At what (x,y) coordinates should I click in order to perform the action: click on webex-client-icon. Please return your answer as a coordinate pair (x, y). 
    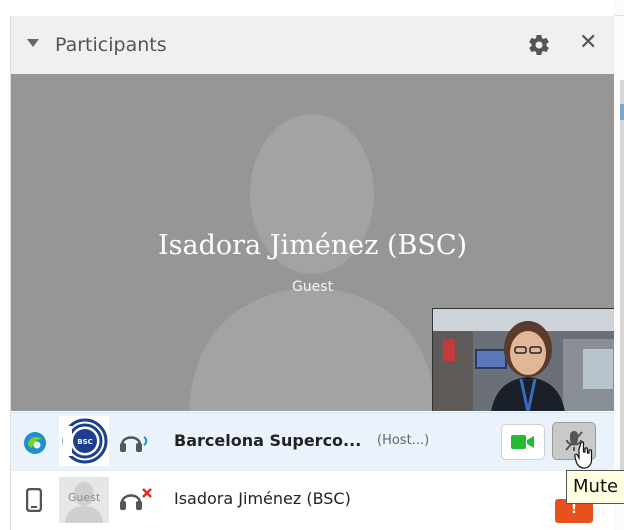
    Looking at the image, I should click on (35, 443).